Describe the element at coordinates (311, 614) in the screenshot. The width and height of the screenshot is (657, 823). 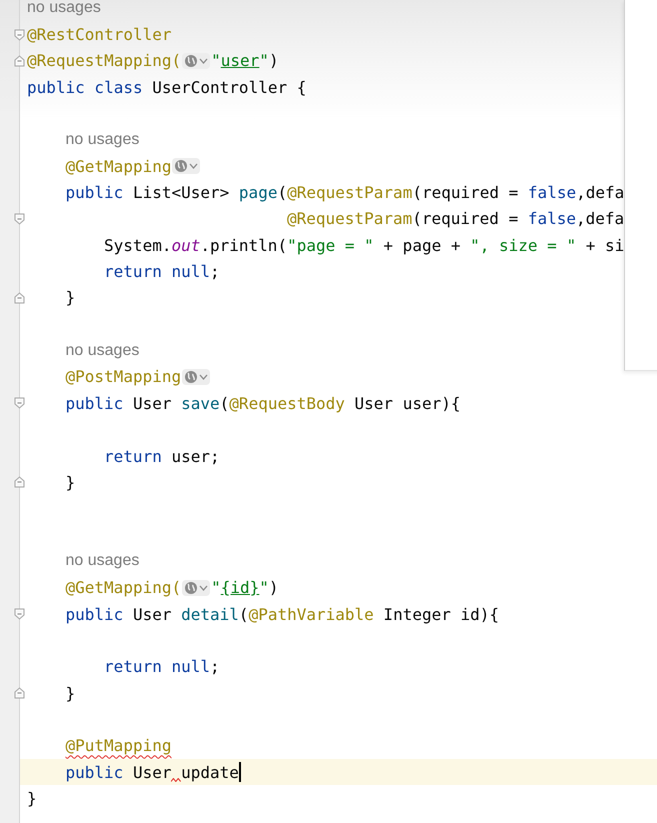
I see `code-token: @PathVariable` at that location.